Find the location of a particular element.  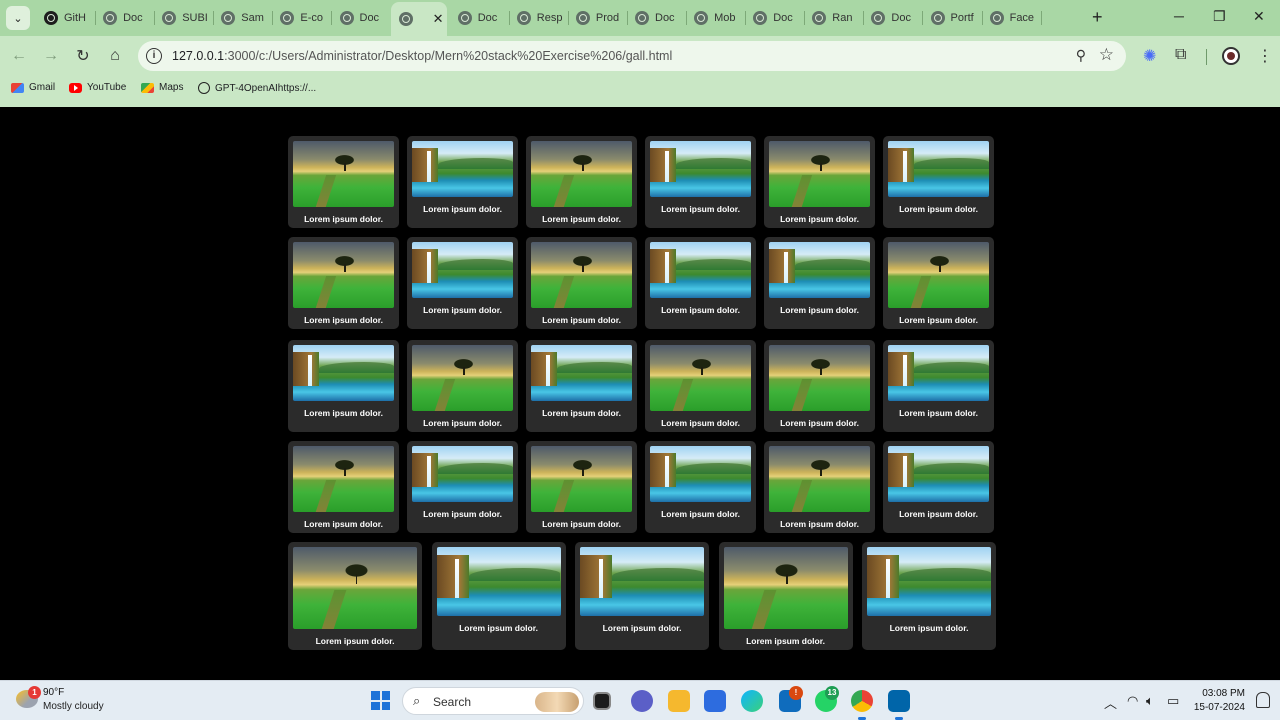

vscode-icon is located at coordinates (899, 701).